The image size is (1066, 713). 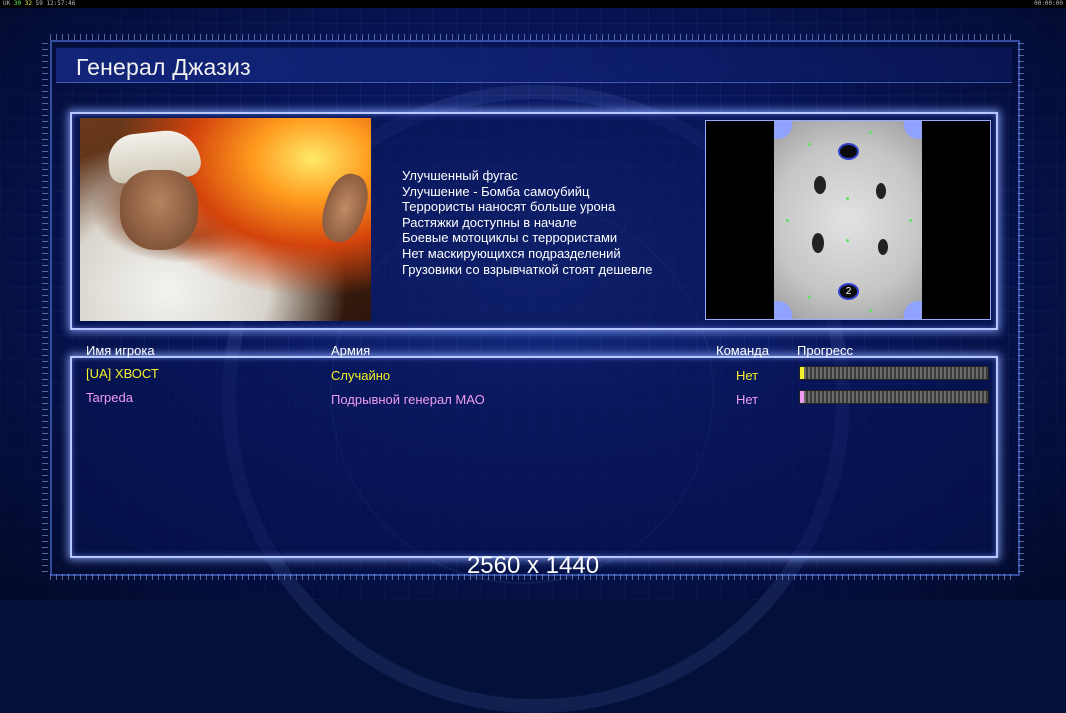 What do you see at coordinates (742, 350) in the screenshot?
I see `column-header-team: Команда` at bounding box center [742, 350].